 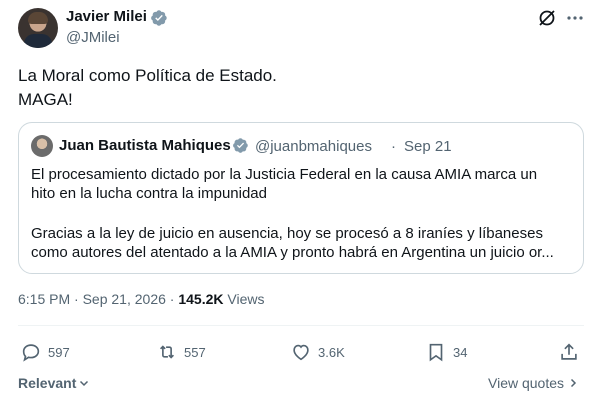 What do you see at coordinates (84, 383) in the screenshot?
I see `chevron-down-icon` at bounding box center [84, 383].